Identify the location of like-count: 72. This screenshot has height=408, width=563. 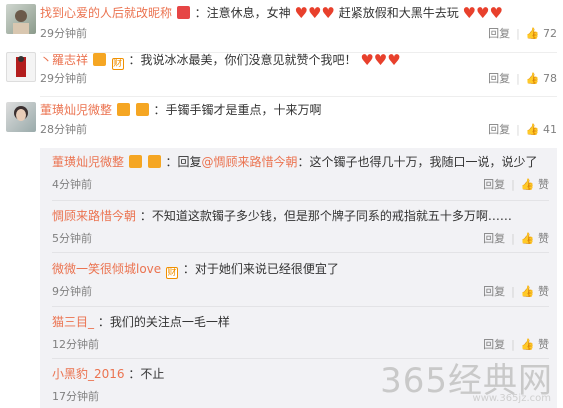
(550, 33).